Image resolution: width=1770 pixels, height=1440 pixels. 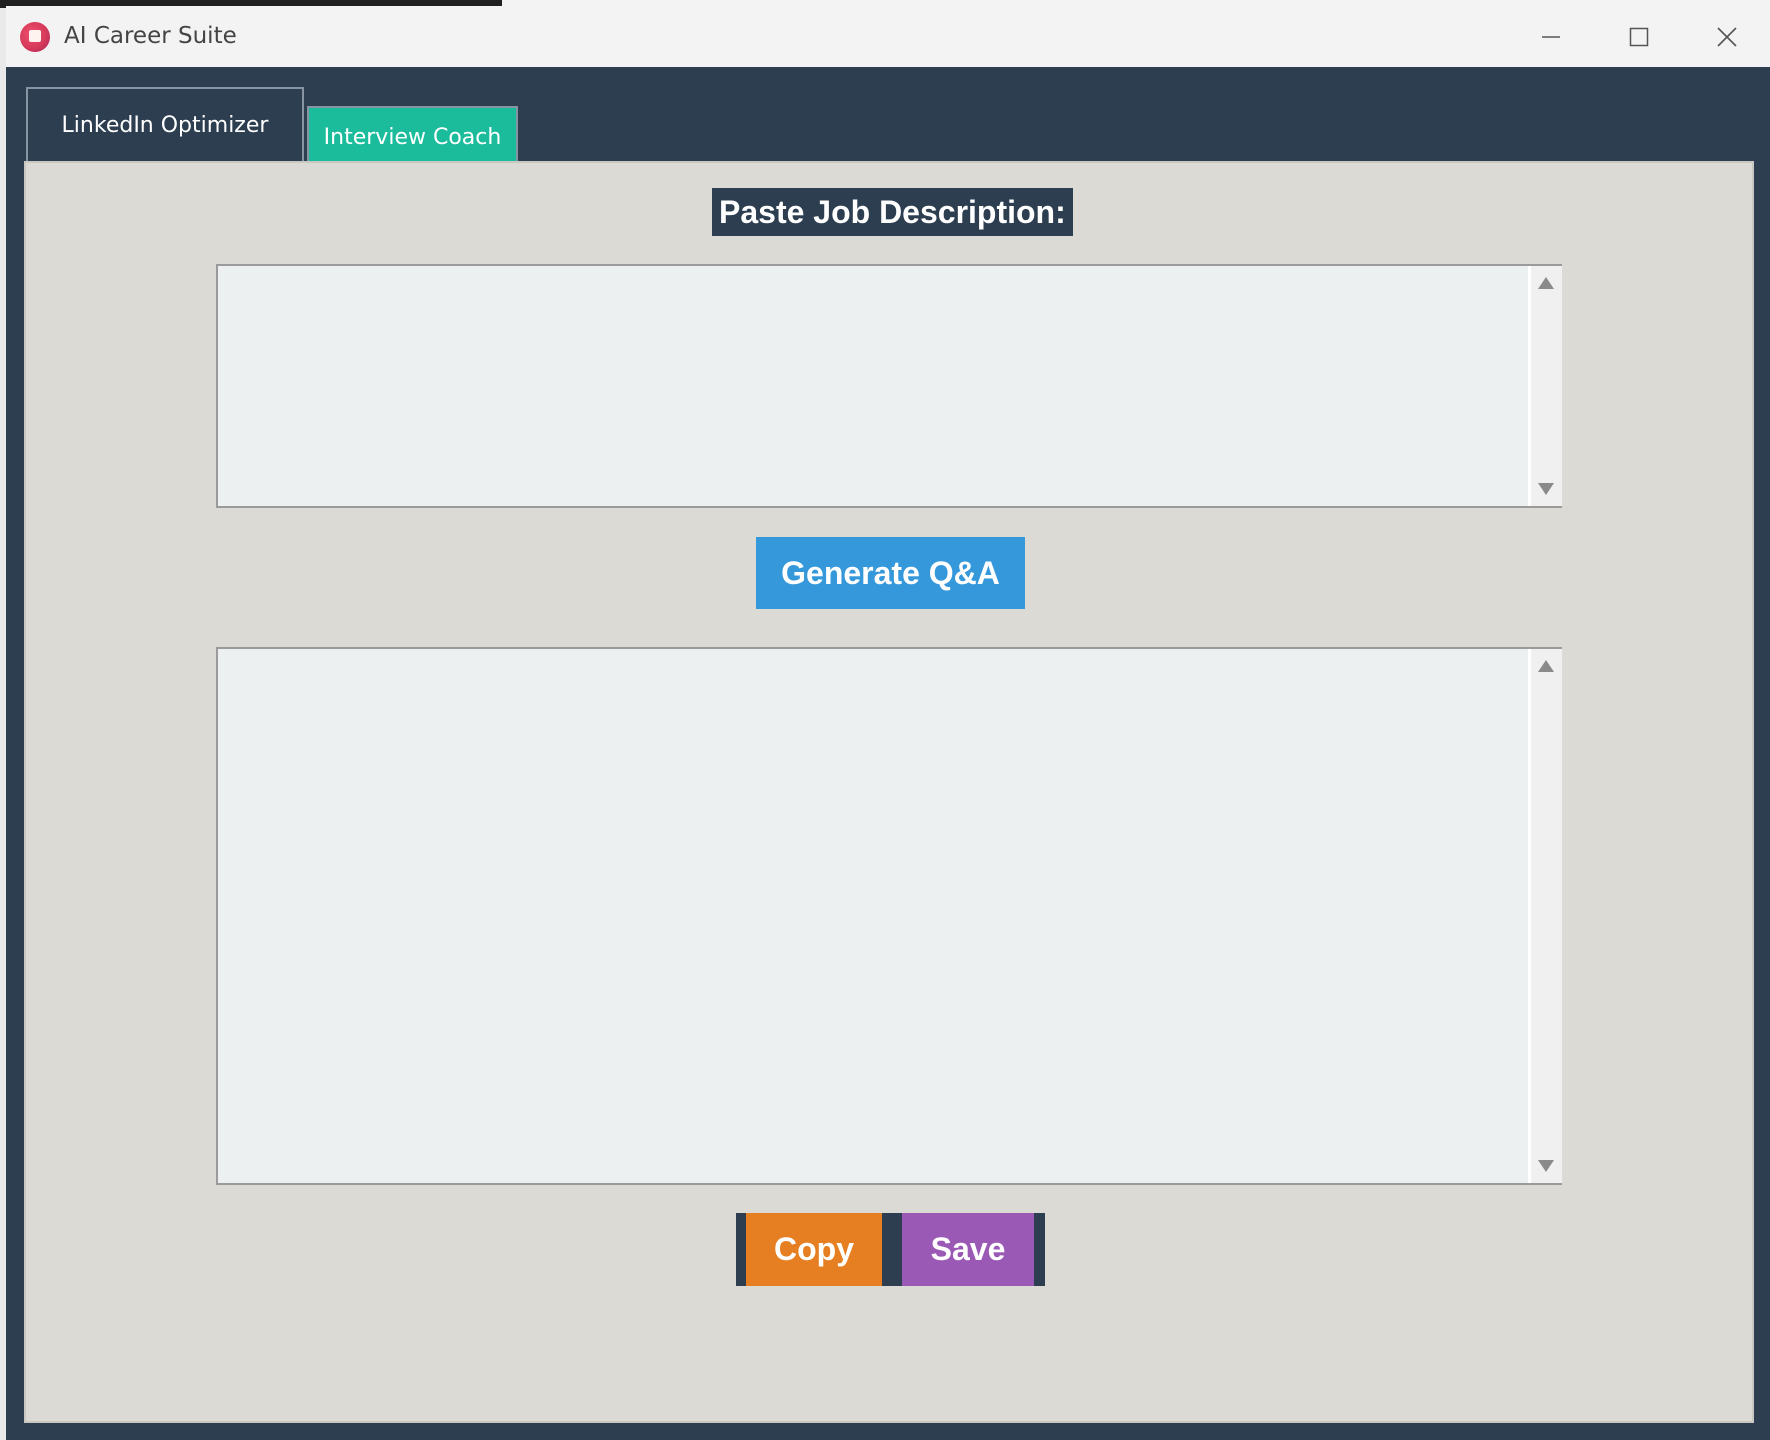 I want to click on job-description-textbox, so click(x=889, y=386).